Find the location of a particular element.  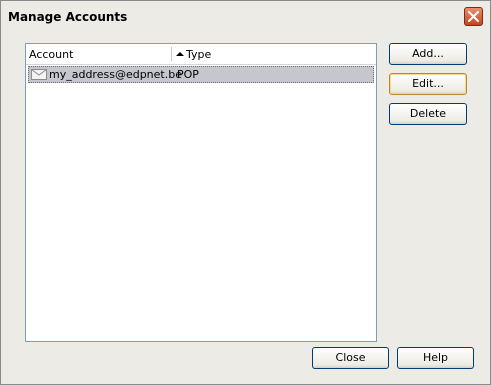

account-cell: my_address@edpnet.be is located at coordinates (115, 74).